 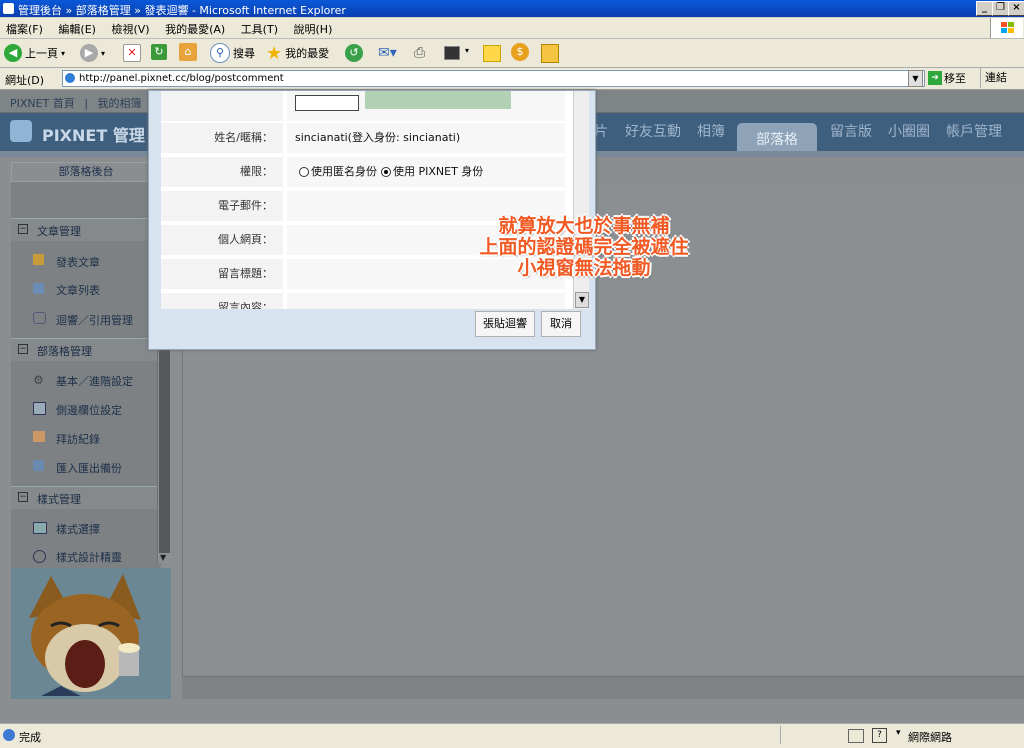 I want to click on coin-icon: $, so click(x=520, y=52).